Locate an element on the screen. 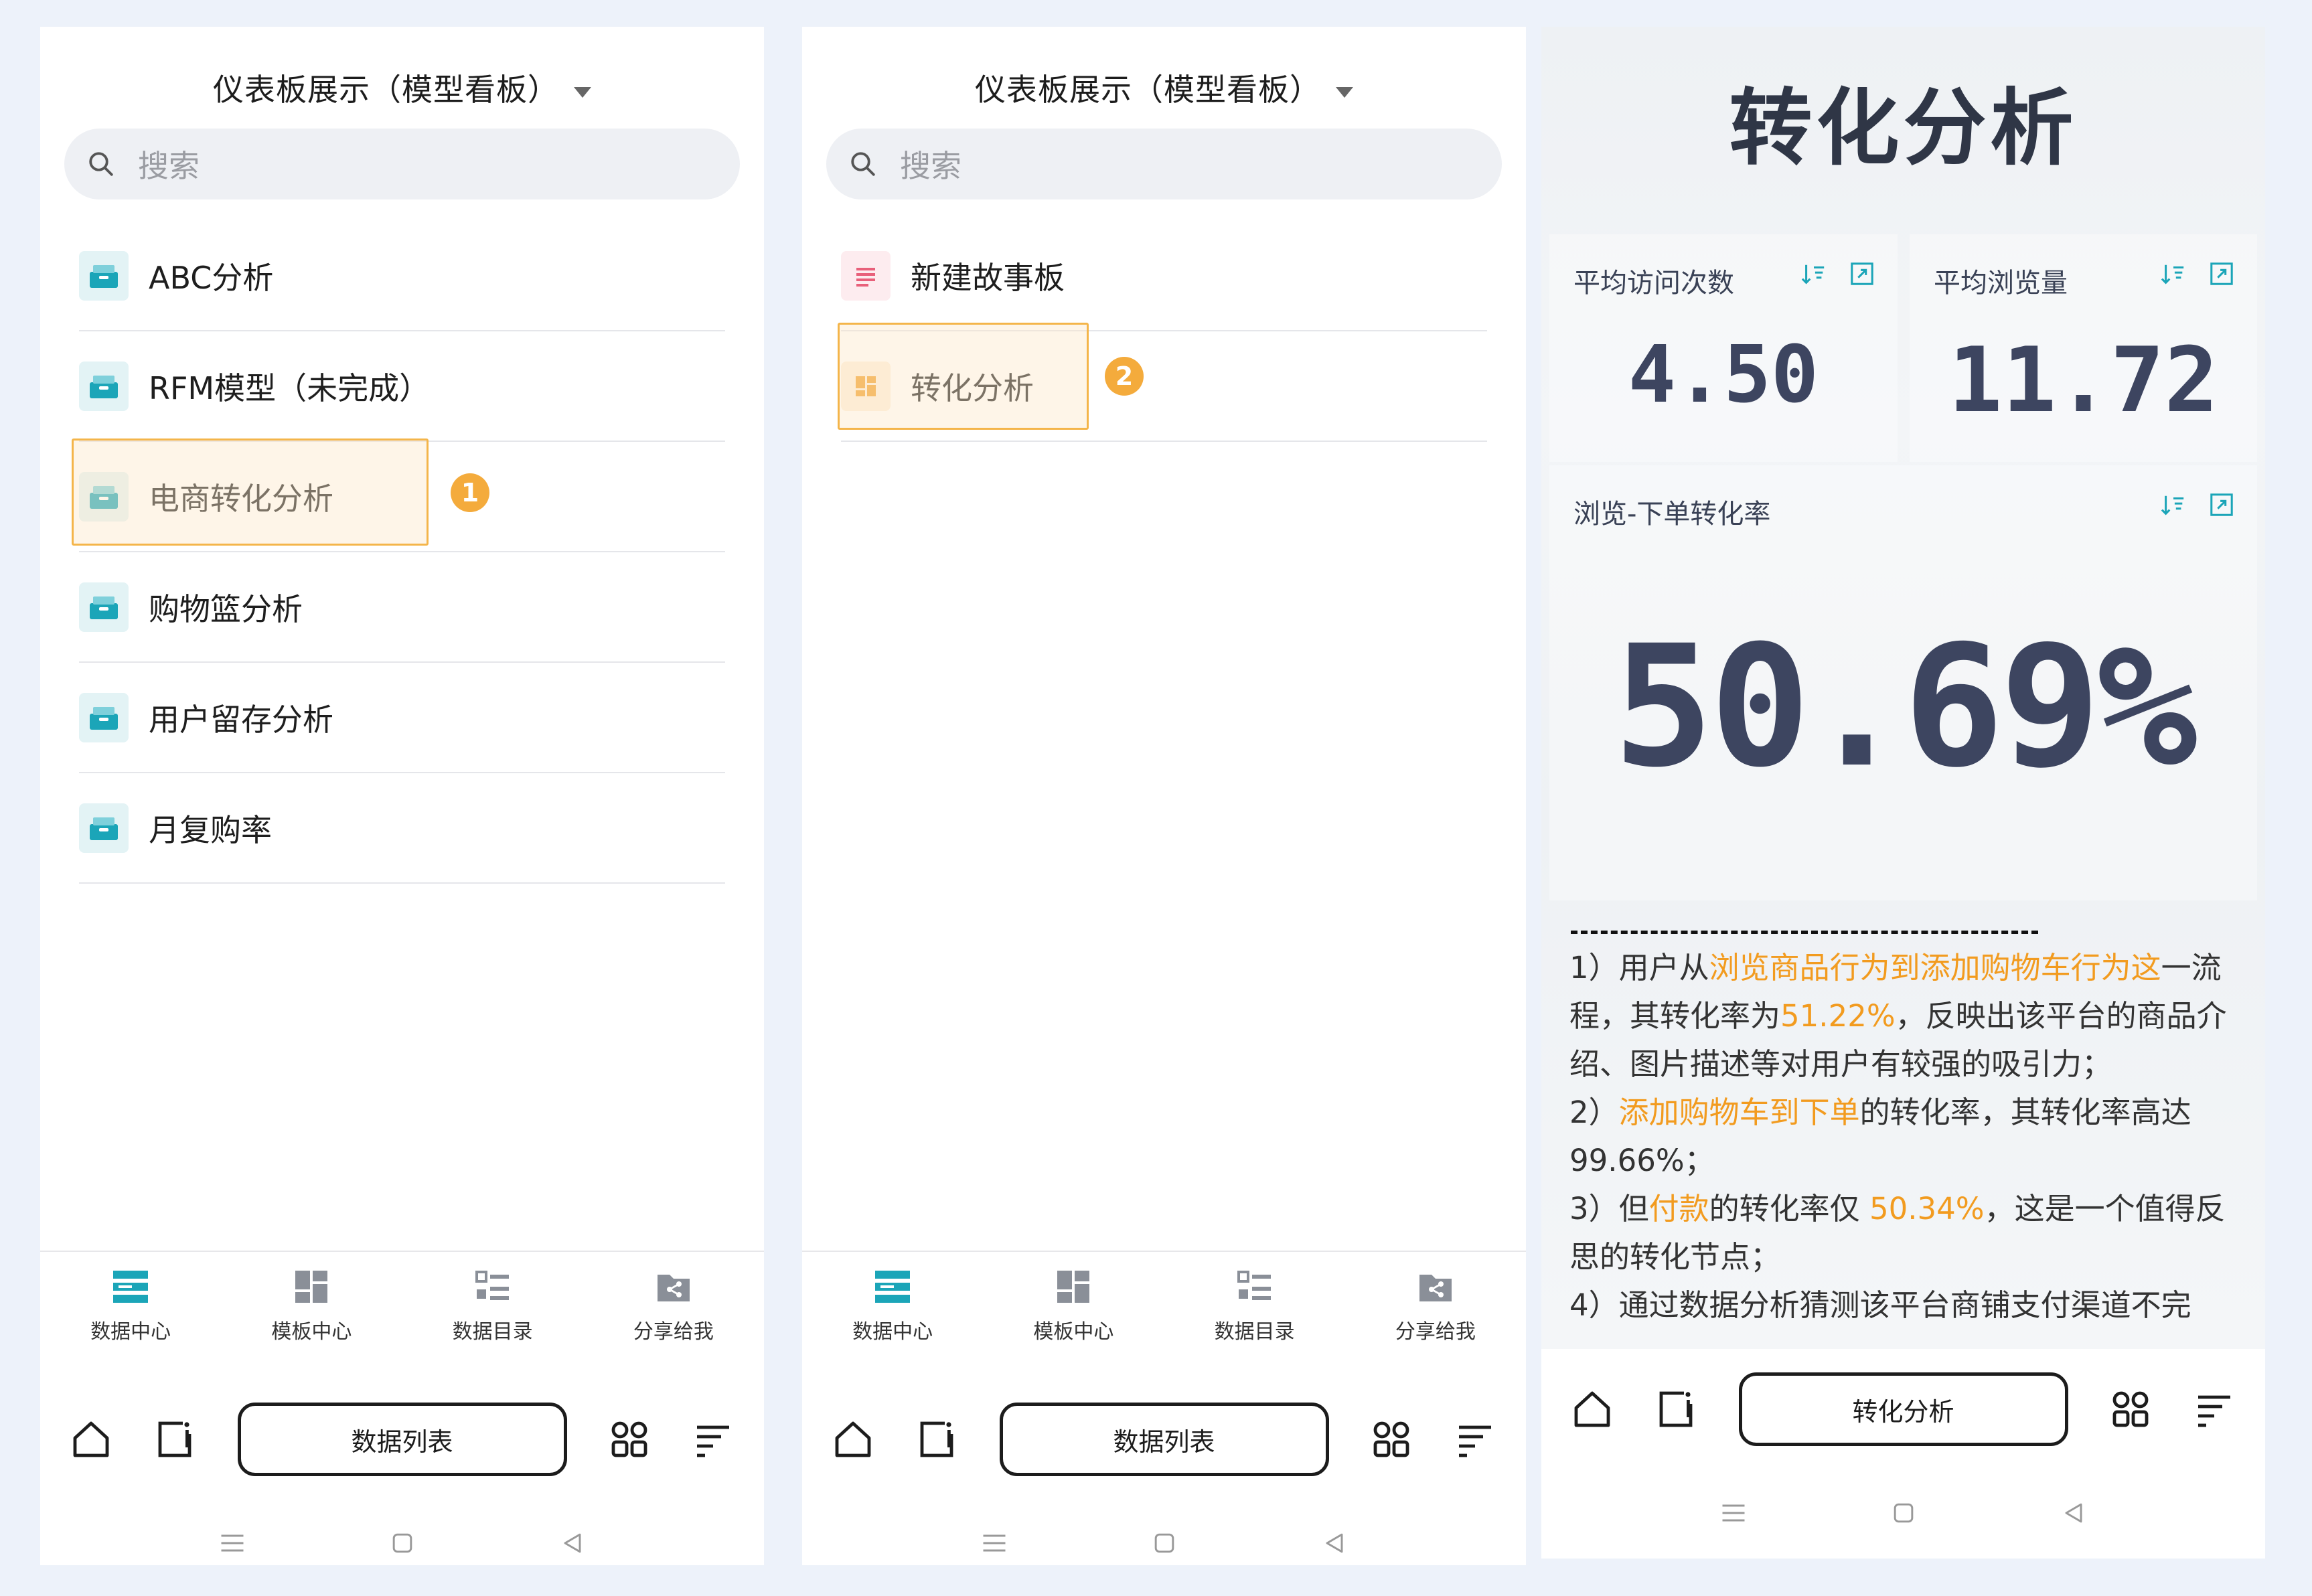  list-item-label: RFM模型（未完成） is located at coordinates (290, 388).